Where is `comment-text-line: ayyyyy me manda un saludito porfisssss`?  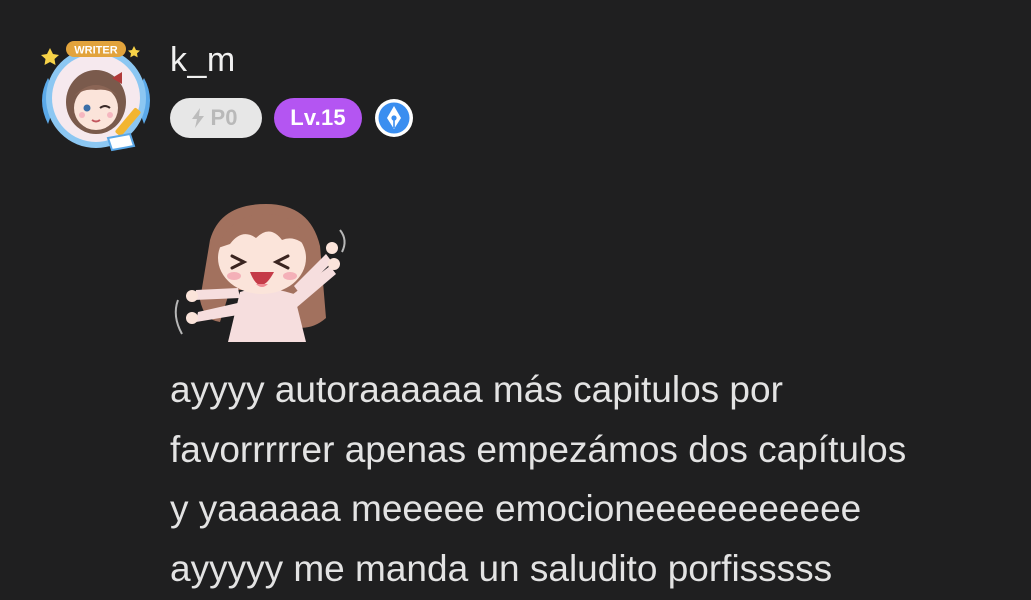 comment-text-line: ayyyyy me manda un saludito porfisssss is located at coordinates (501, 568).